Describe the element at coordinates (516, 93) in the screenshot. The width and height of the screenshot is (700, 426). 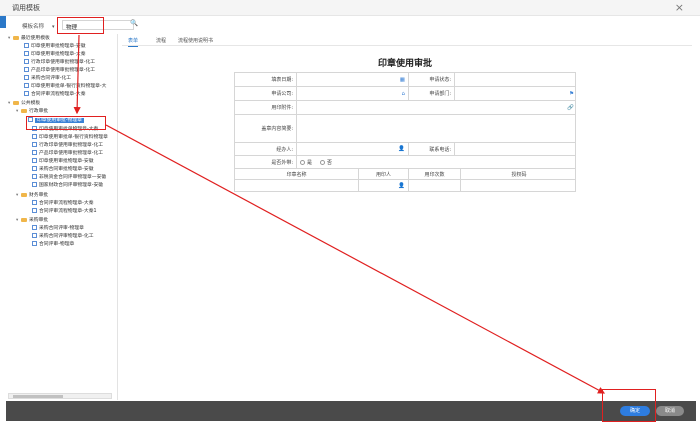
I see `apply-dept-input: ⚑` at that location.